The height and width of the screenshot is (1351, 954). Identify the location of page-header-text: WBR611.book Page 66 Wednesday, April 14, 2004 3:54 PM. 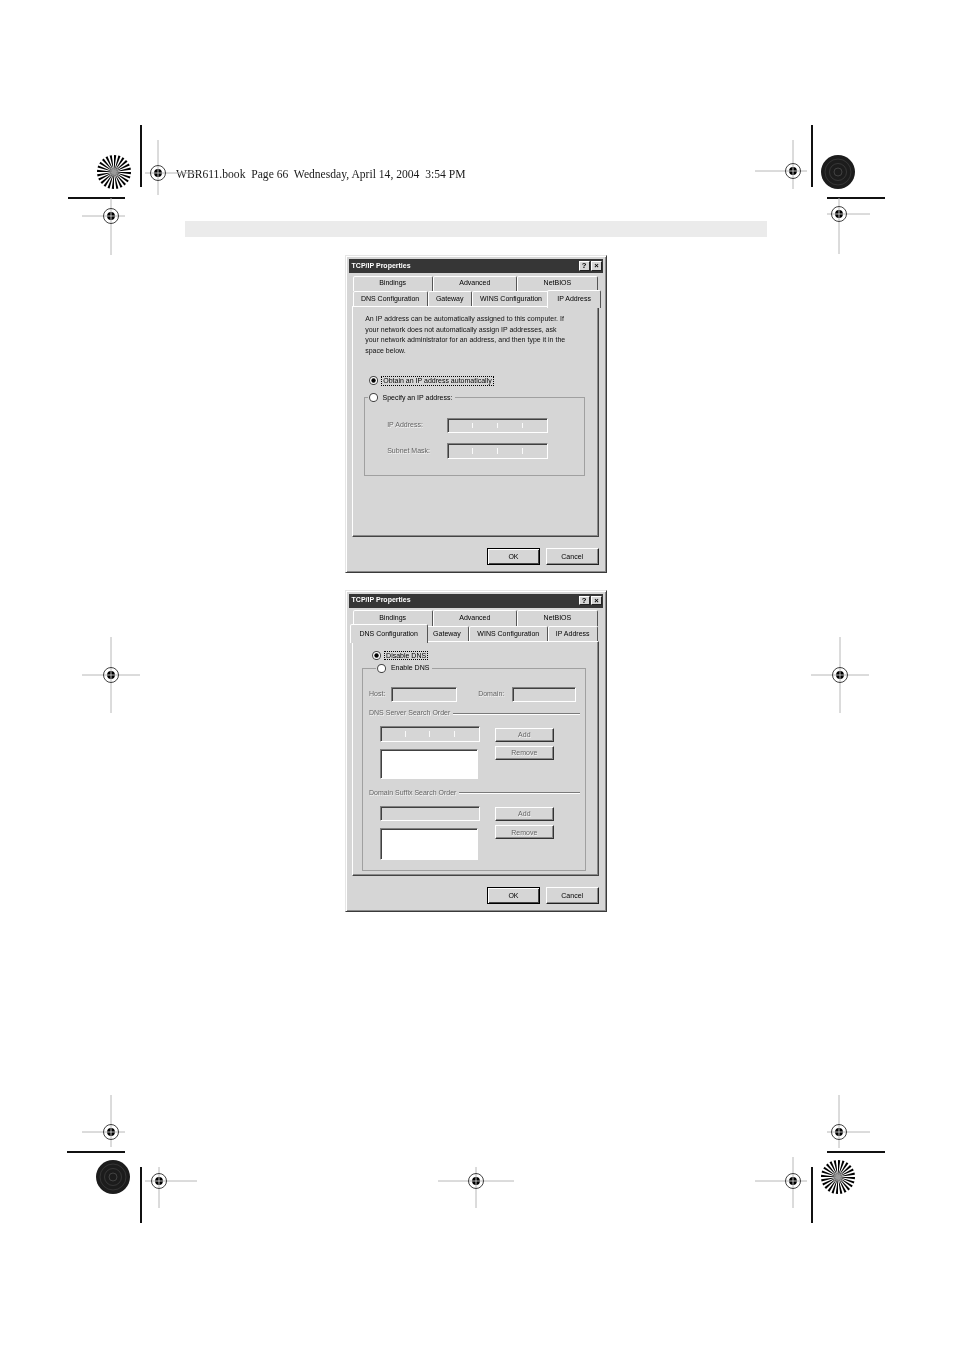
(321, 174).